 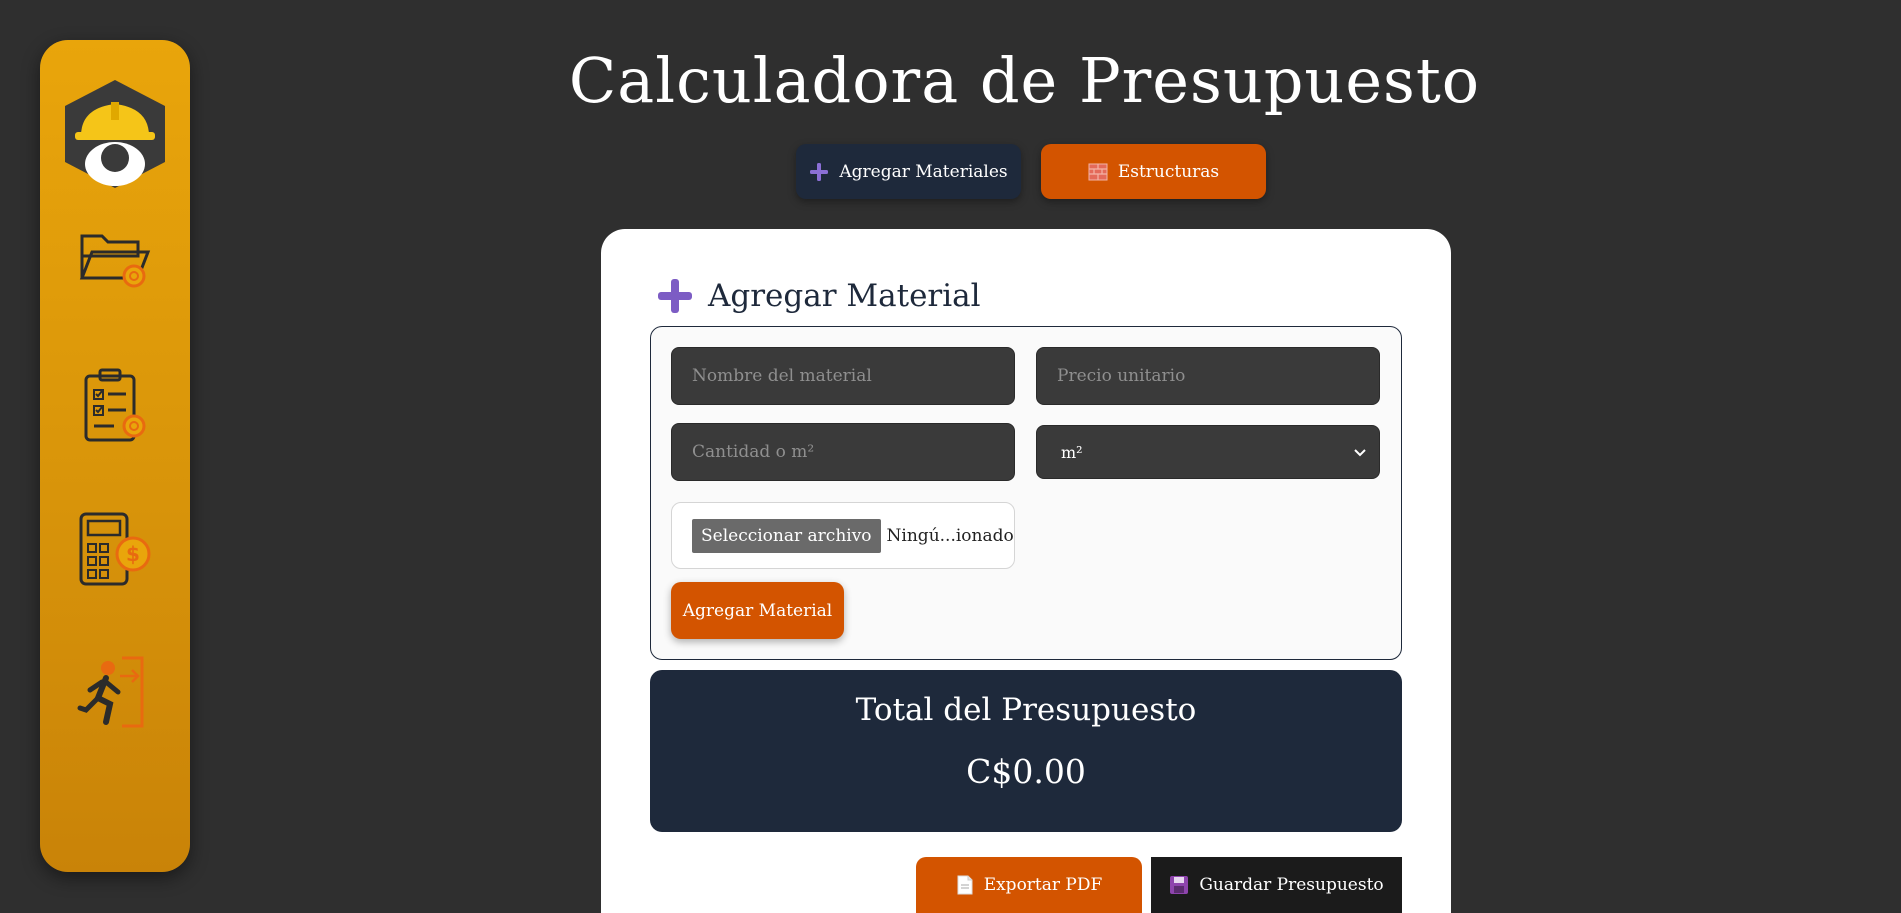 What do you see at coordinates (115, 260) in the screenshot?
I see `folder-settings-icon` at bounding box center [115, 260].